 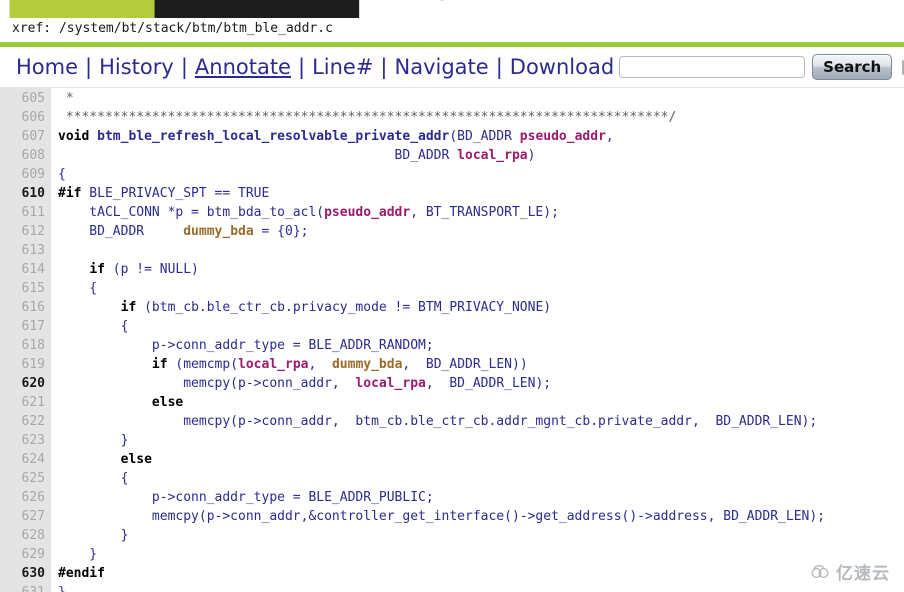 I want to click on line-number: 628, so click(x=25, y=535).